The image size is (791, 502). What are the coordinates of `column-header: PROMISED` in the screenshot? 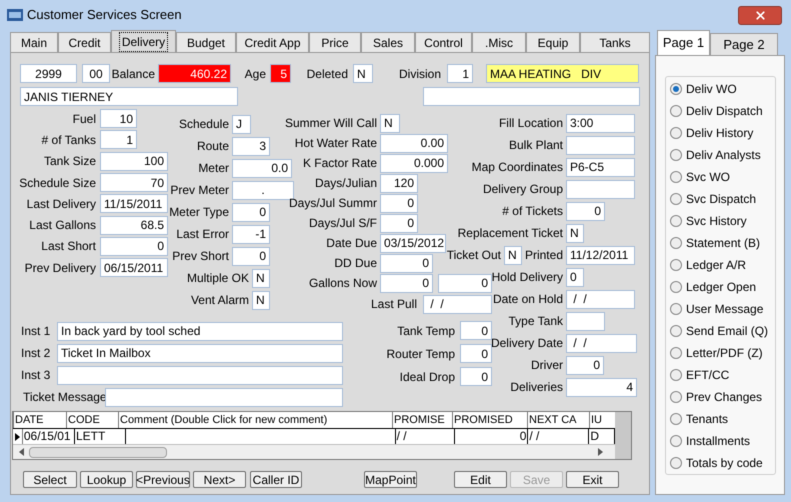 It's located at (483, 420).